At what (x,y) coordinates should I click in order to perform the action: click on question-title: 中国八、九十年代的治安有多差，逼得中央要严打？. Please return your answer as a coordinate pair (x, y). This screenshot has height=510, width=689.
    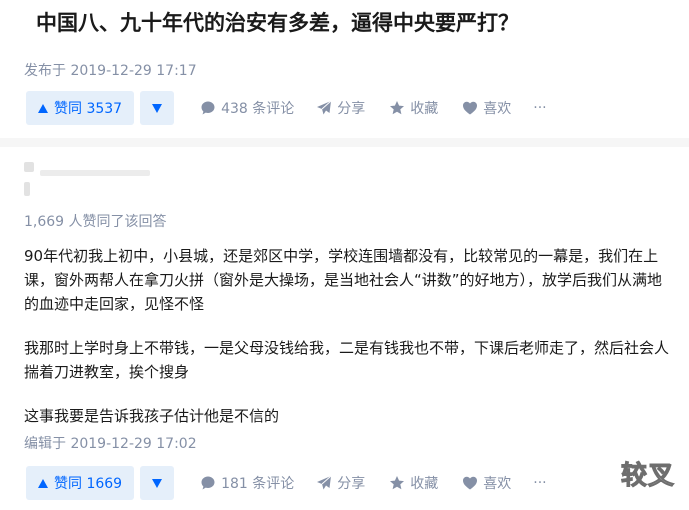
    Looking at the image, I should click on (277, 23).